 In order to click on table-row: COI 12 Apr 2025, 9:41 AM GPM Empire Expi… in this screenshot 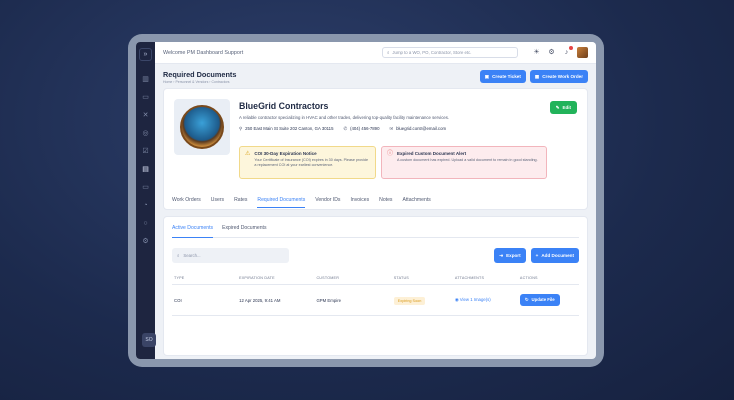, I will do `click(375, 300)`.